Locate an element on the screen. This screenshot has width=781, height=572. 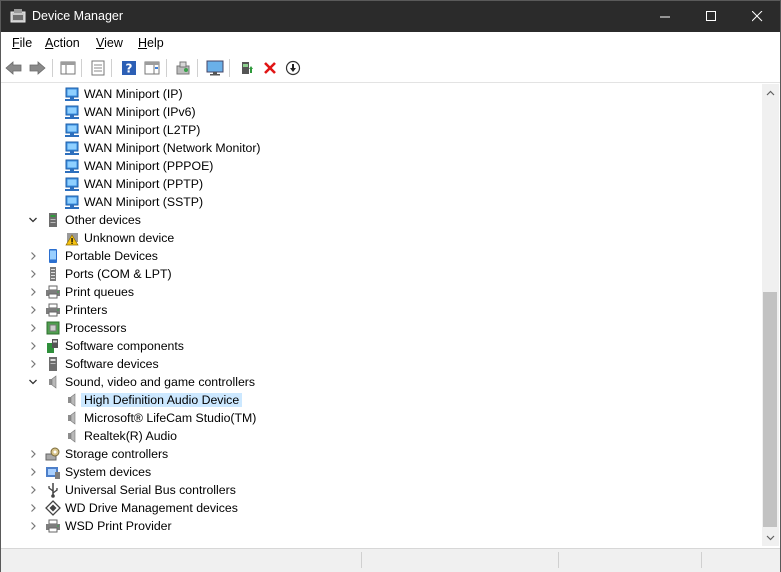
tree-category: WSD Print Provider is located at coordinates (382, 526).